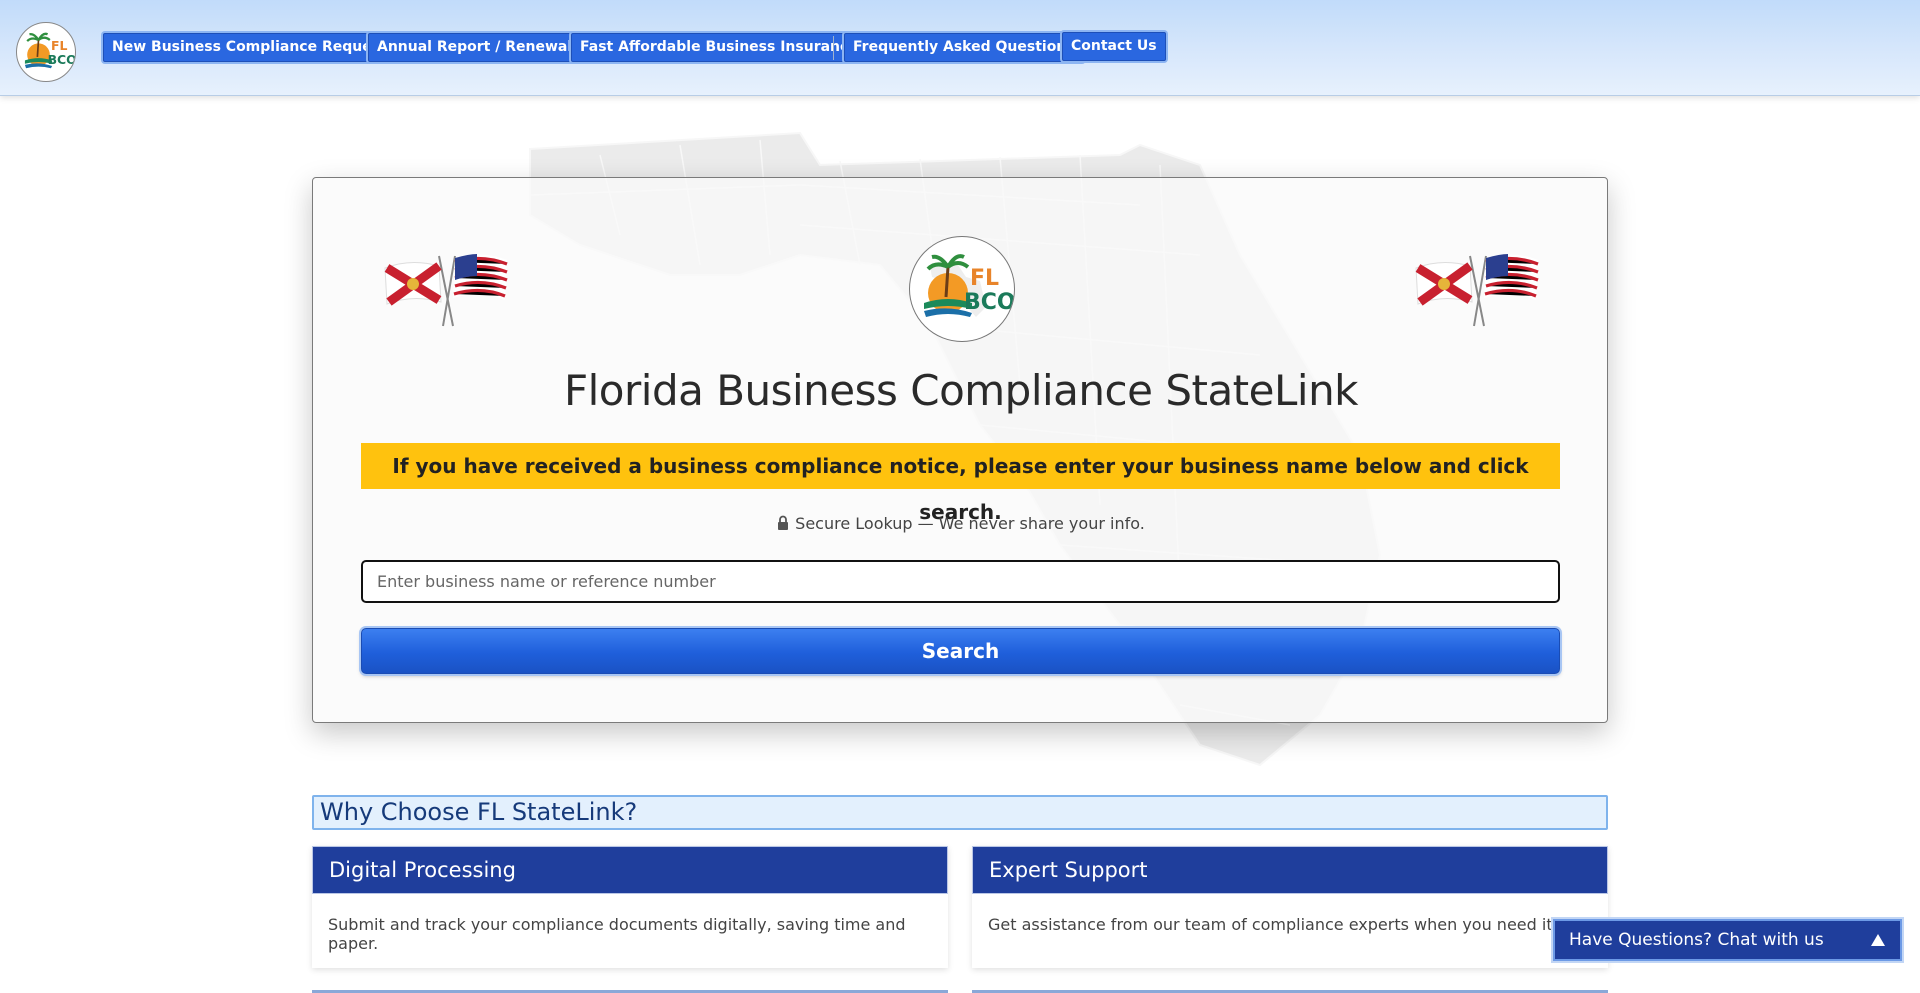  I want to click on chat-widget-toggle: Have Questions? Chat with us, so click(1727, 940).